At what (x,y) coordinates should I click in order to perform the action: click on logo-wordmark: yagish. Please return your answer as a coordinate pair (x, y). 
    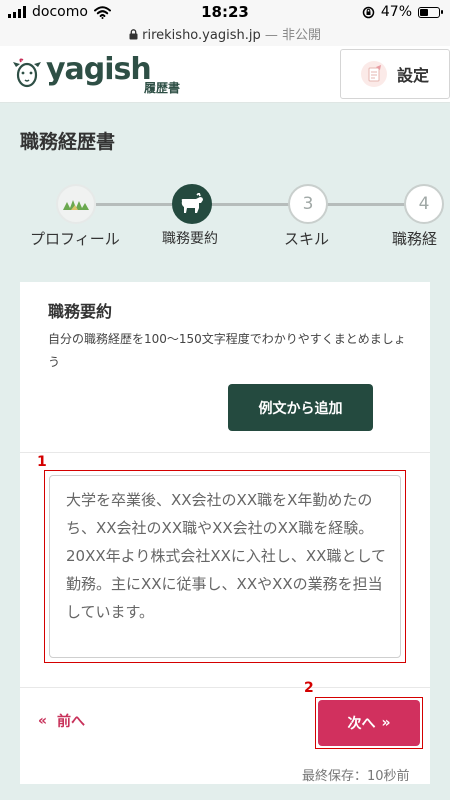
    Looking at the image, I should click on (99, 69).